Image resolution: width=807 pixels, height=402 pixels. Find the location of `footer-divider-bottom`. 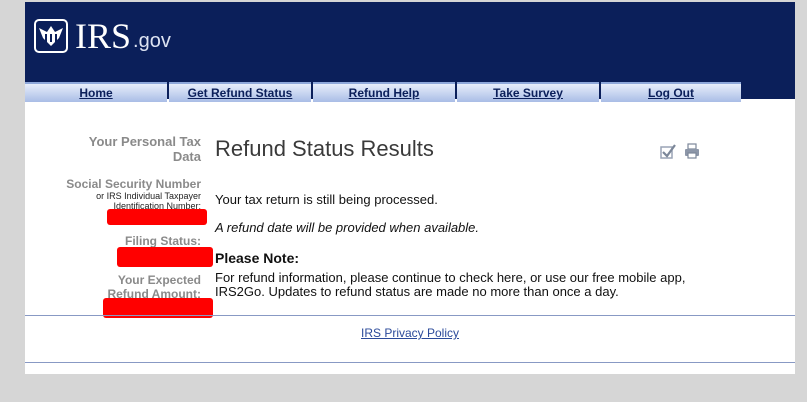

footer-divider-bottom is located at coordinates (410, 362).